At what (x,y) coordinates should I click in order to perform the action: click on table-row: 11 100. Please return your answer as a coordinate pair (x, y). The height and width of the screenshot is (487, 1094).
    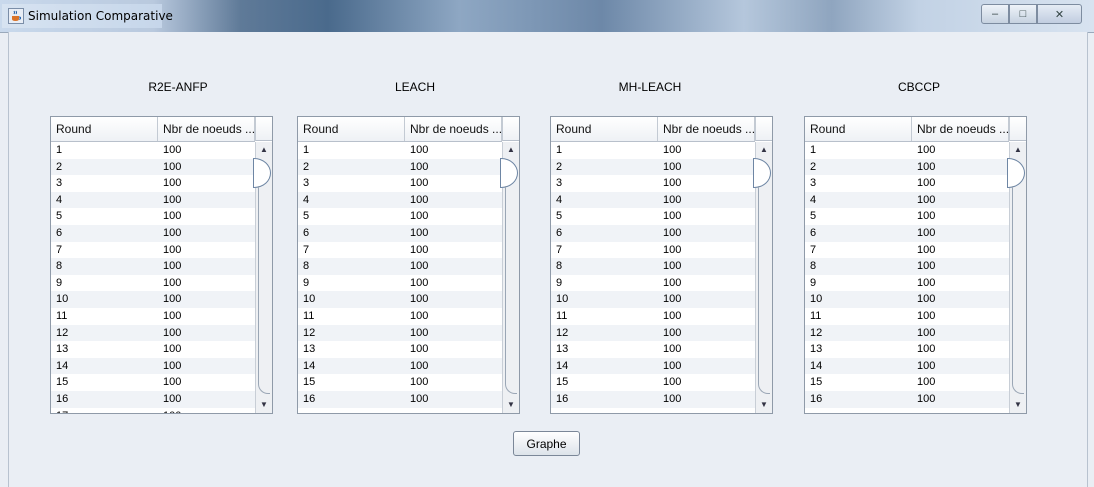
    Looking at the image, I should click on (907, 316).